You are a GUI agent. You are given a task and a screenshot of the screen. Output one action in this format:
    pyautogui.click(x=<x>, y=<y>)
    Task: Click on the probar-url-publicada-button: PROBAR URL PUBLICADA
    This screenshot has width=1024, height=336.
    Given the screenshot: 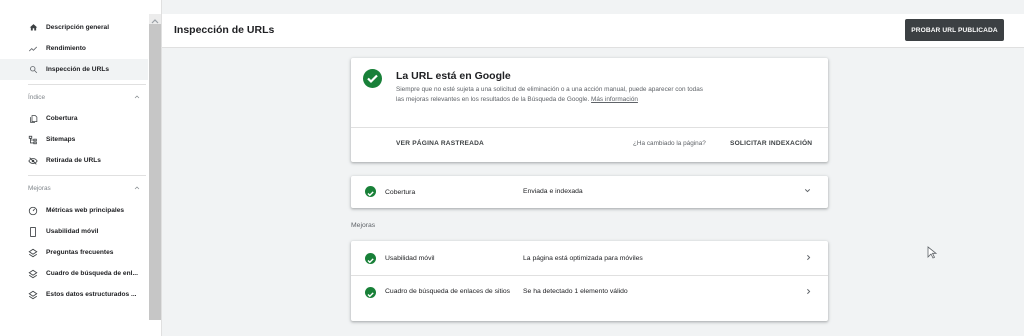 What is the action you would take?
    pyautogui.click(x=954, y=30)
    